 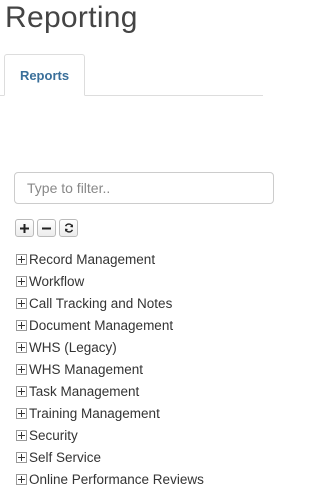 I want to click on tree-item-label: Record Management, so click(x=92, y=259).